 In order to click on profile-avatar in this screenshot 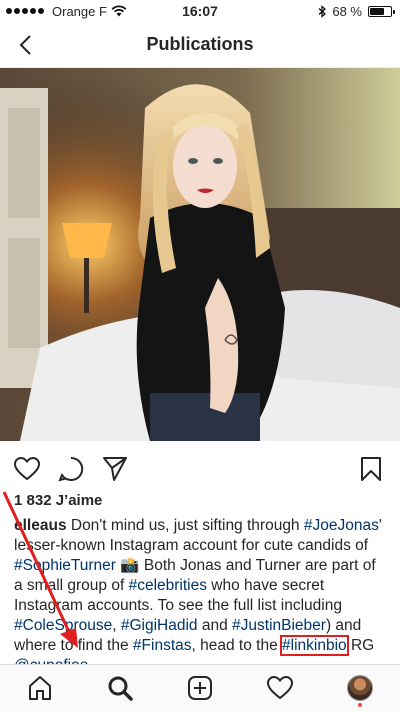, I will do `click(360, 688)`.